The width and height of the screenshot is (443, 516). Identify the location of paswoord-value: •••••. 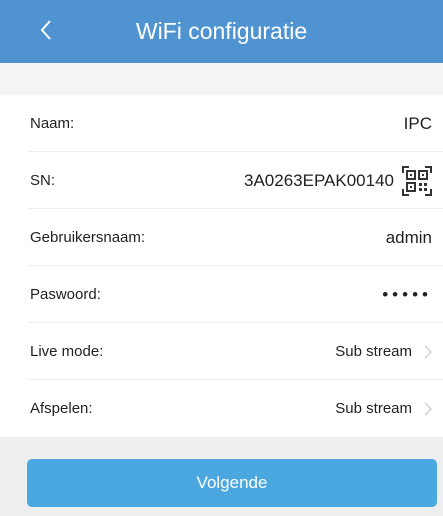
(407, 294).